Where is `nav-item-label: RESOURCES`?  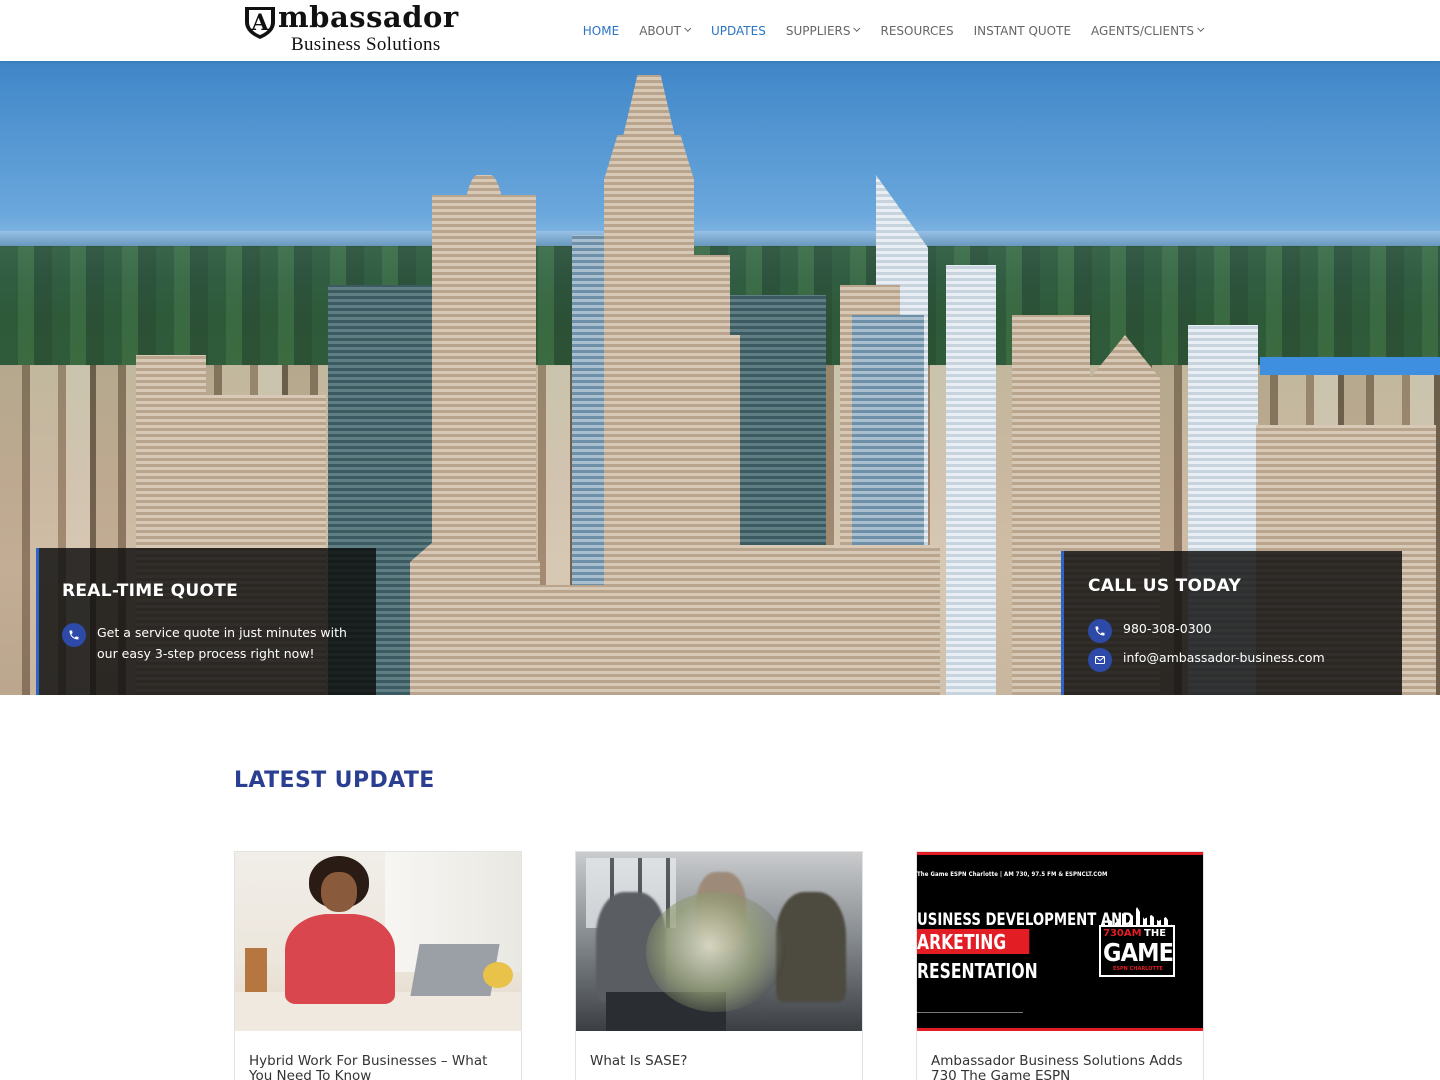
nav-item-label: RESOURCES is located at coordinates (917, 30).